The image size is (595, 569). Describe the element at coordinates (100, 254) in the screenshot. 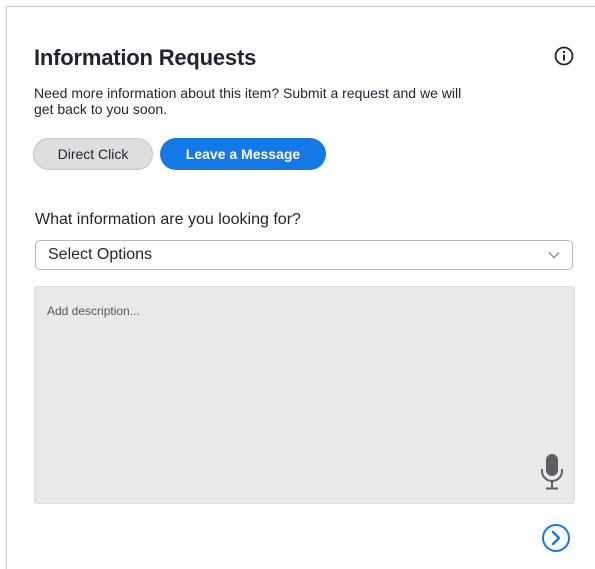

I see `select-value: Select Options` at that location.